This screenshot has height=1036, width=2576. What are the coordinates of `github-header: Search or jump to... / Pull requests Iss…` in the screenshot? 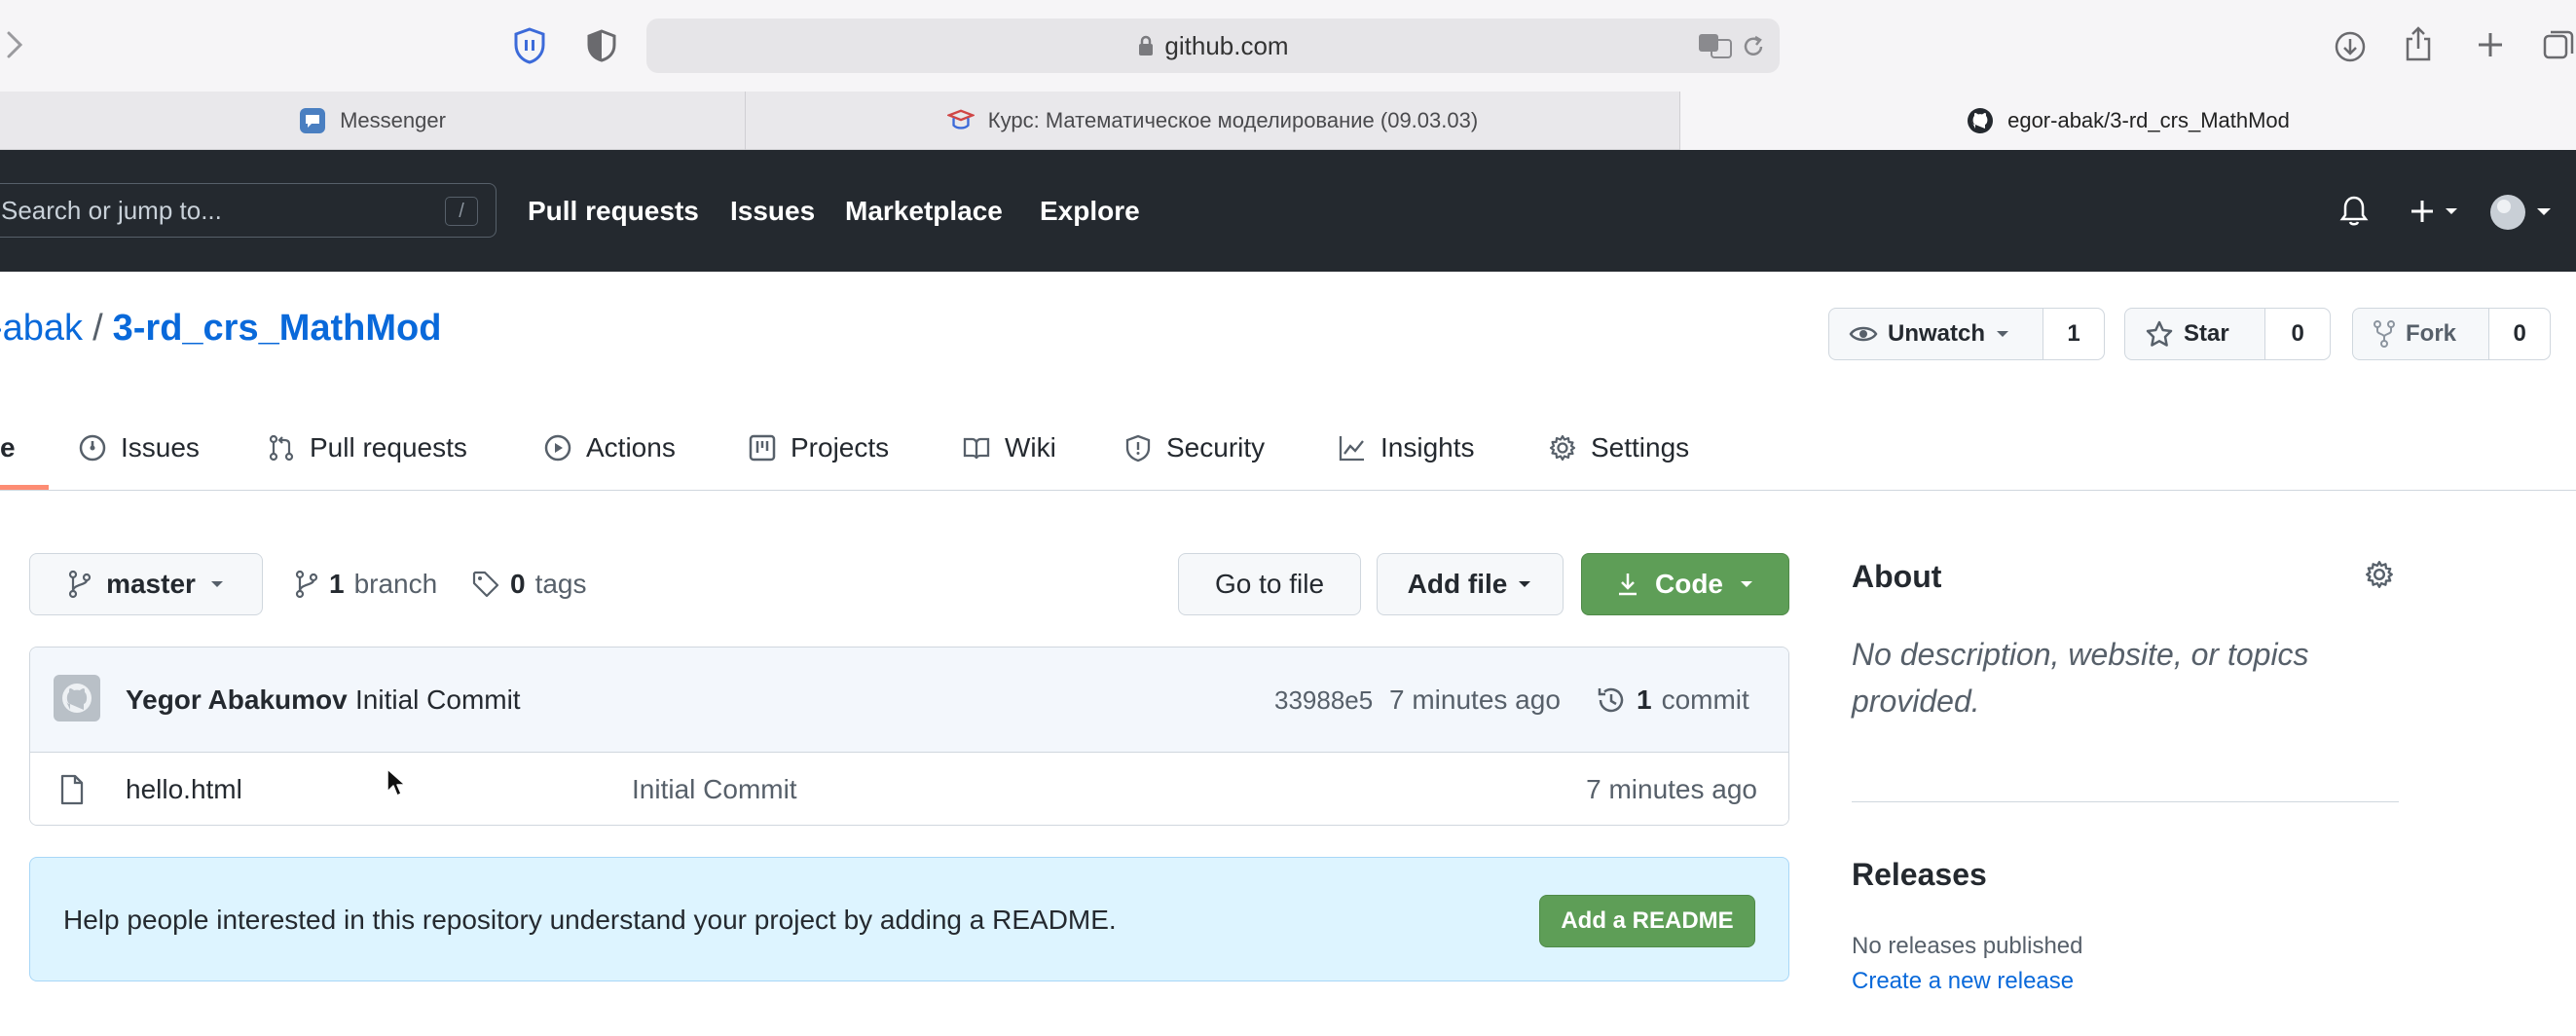 It's located at (1288, 211).